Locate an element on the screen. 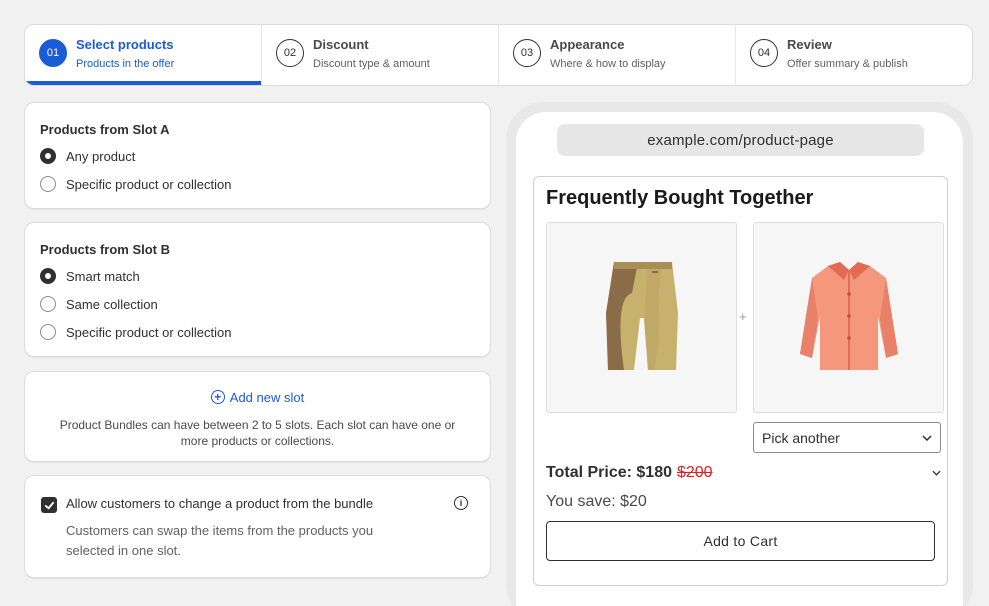  slot-a-option-any-product: Any product is located at coordinates (257, 156).